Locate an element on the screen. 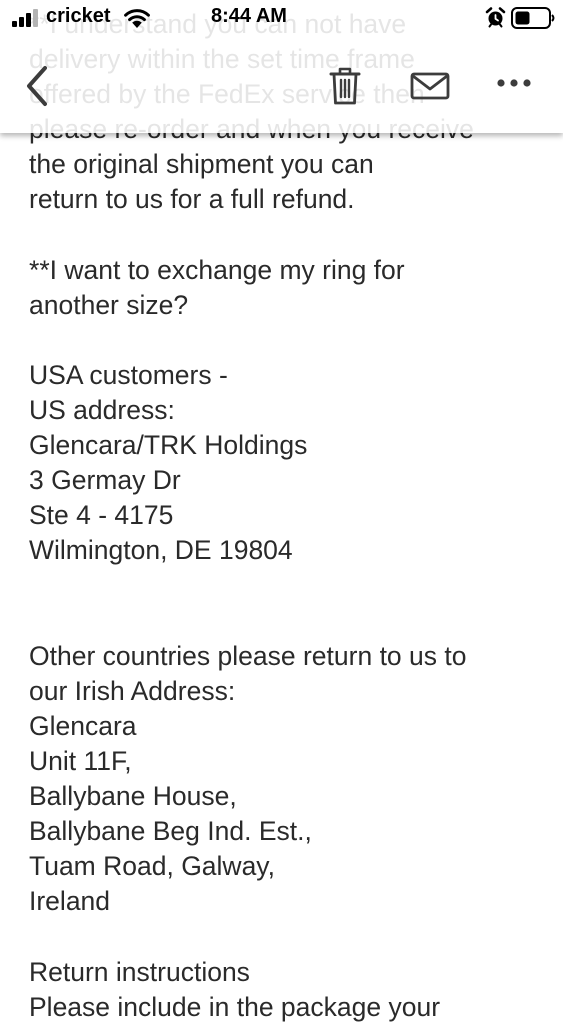  message-toolbar is located at coordinates (281, 85).